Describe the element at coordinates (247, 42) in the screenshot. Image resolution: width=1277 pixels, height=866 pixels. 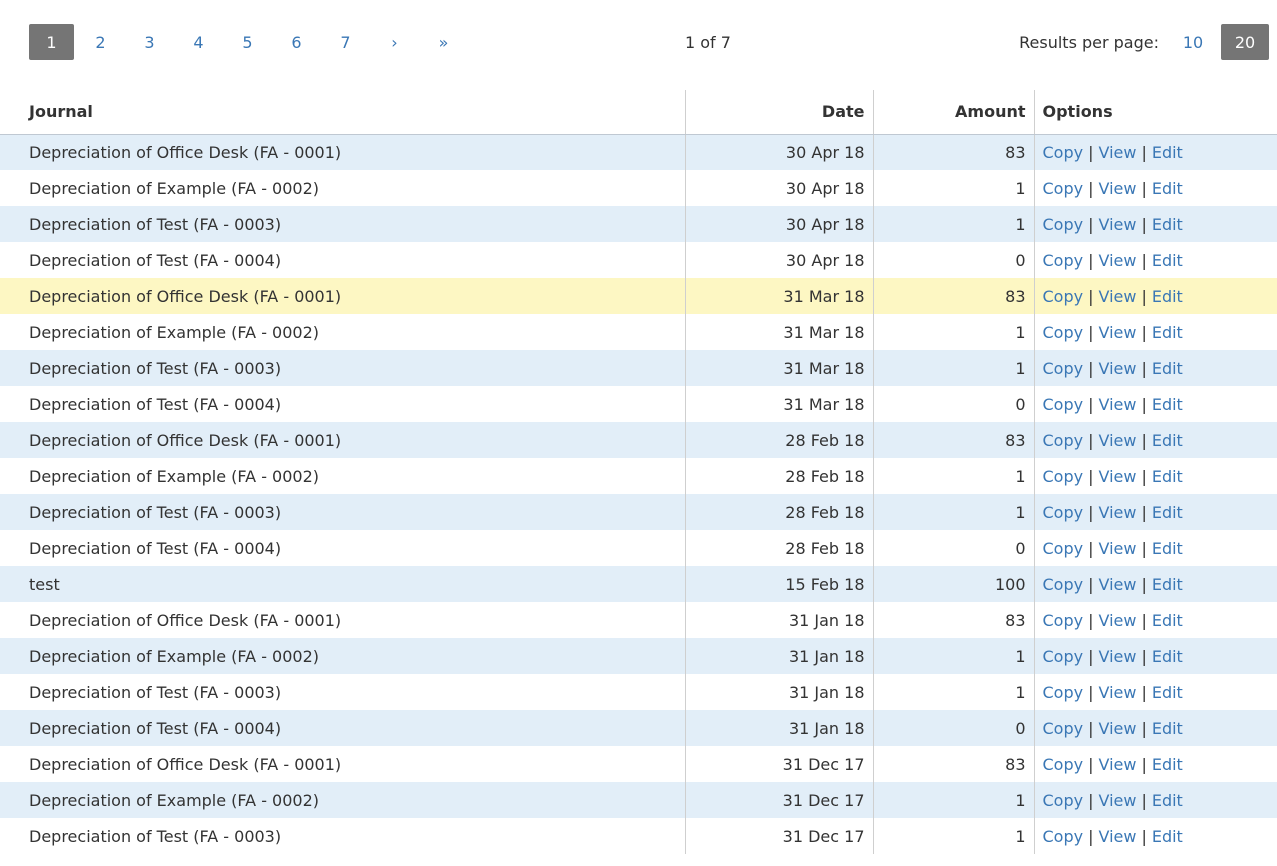
I see `page-button-5: 5` at that location.